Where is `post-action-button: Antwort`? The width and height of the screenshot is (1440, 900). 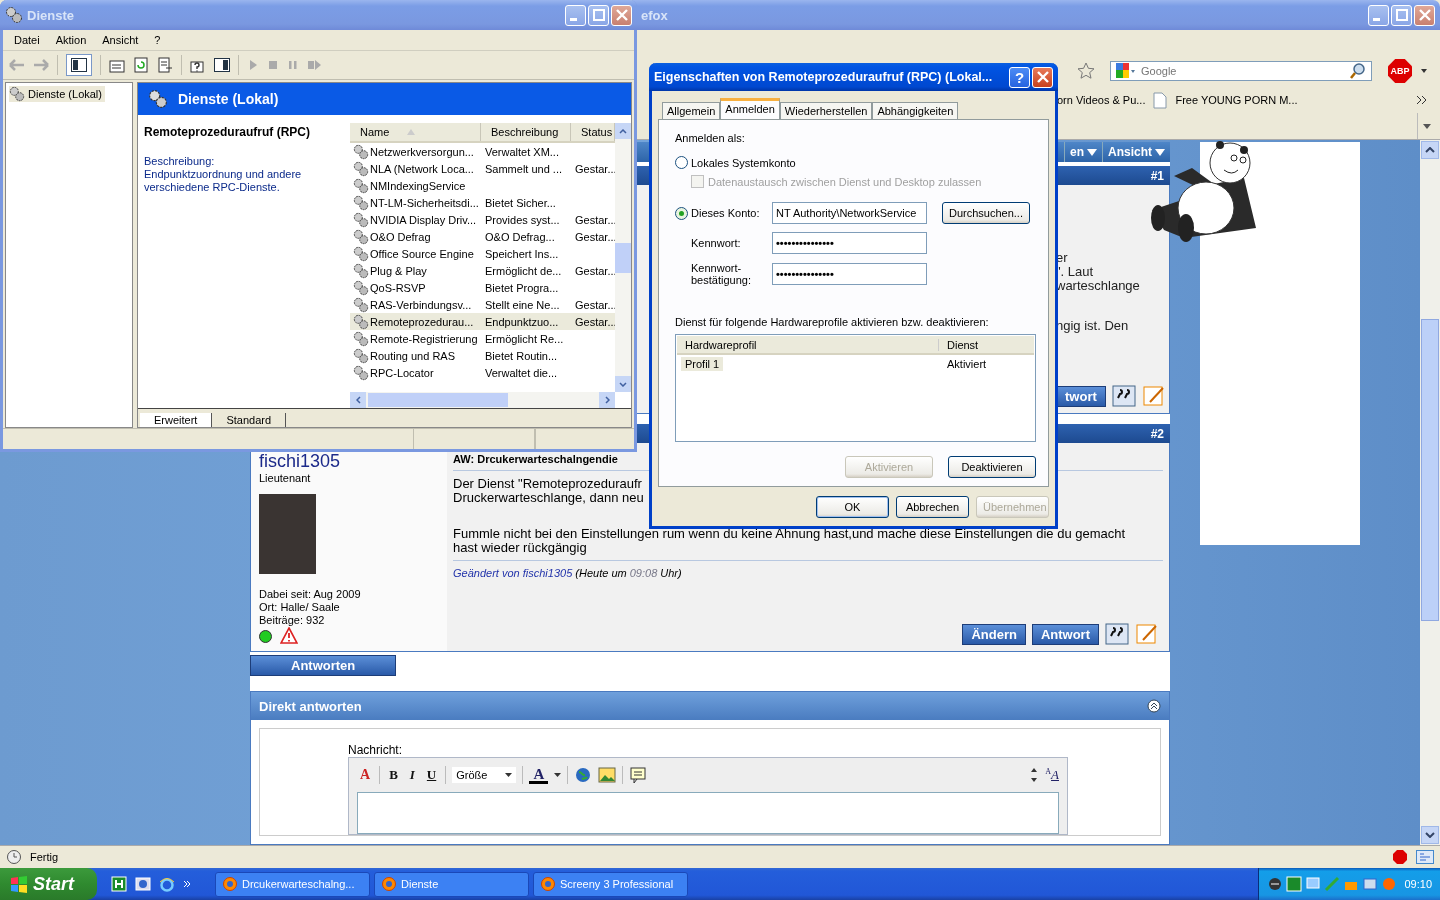
post-action-button: Antwort is located at coordinates (1065, 634).